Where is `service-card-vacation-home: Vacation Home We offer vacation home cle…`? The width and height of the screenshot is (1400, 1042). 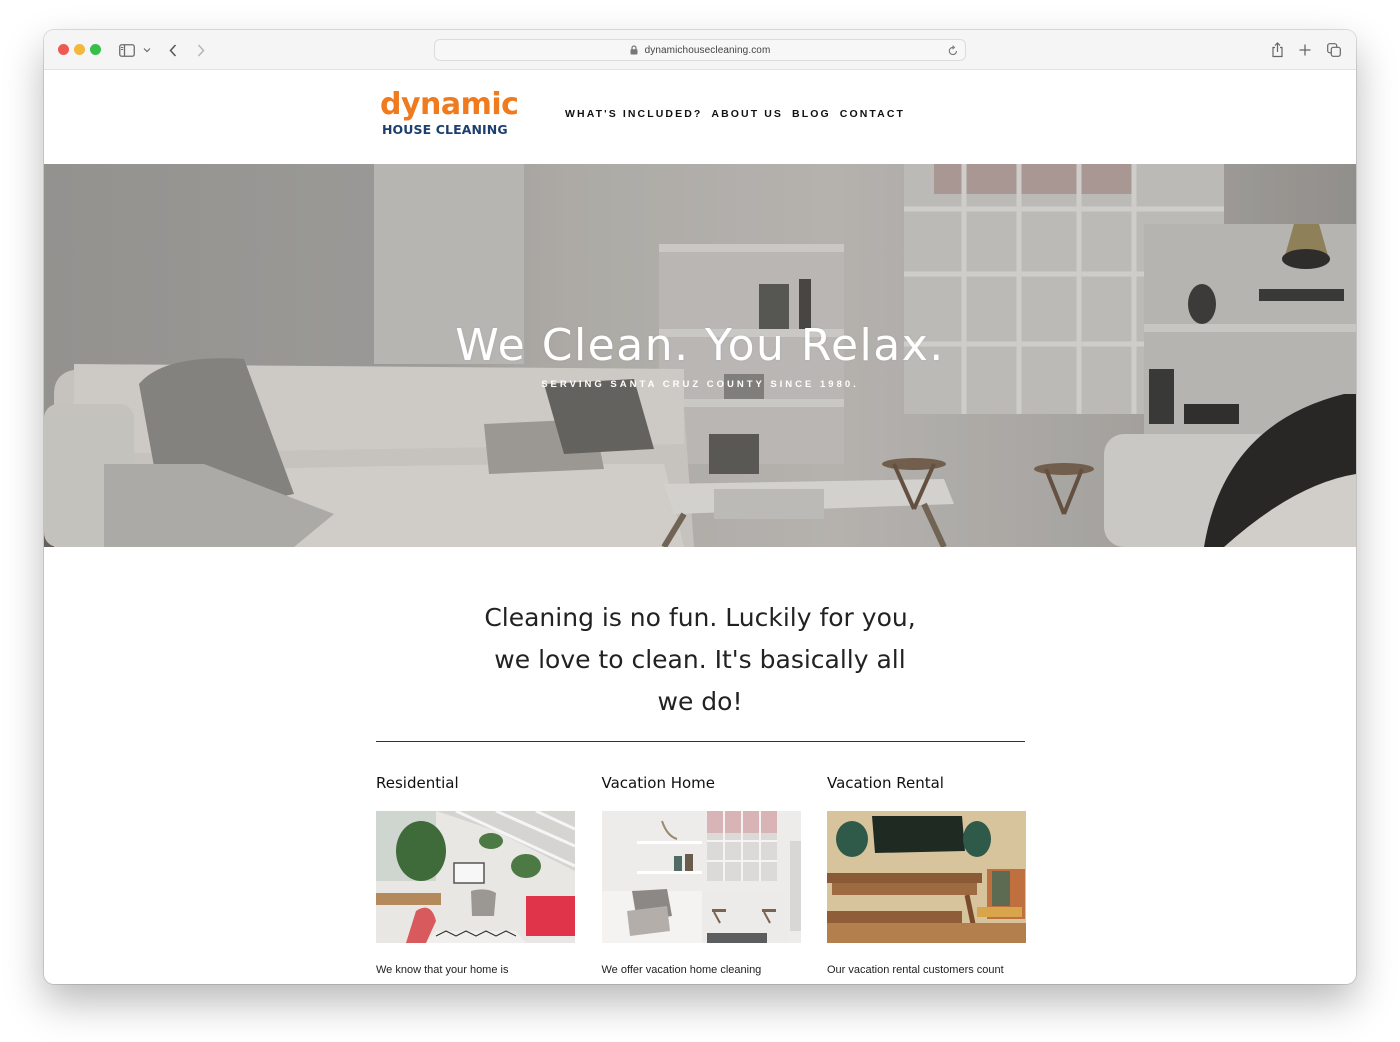 service-card-vacation-home: Vacation Home We offer vacation home cle… is located at coordinates (701, 875).